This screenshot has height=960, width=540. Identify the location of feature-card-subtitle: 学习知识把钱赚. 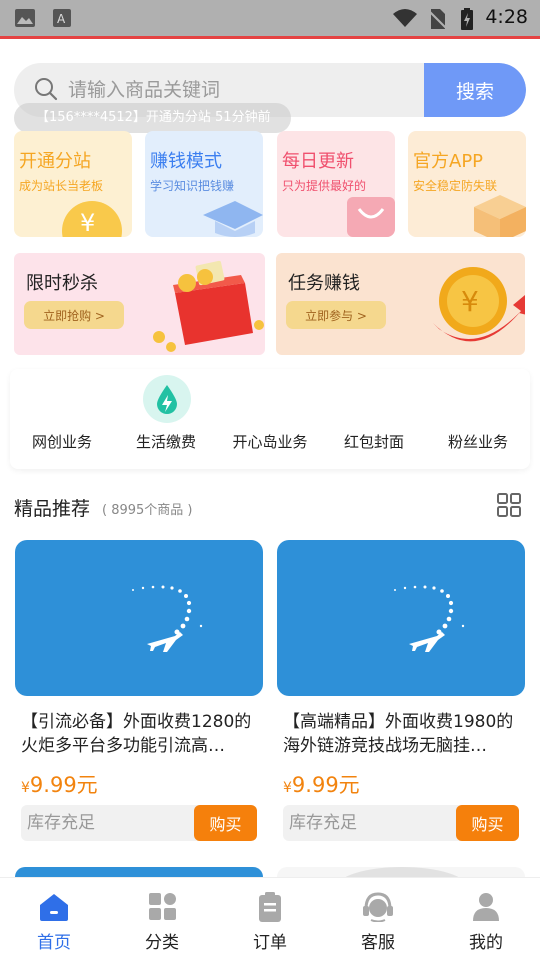
(192, 186).